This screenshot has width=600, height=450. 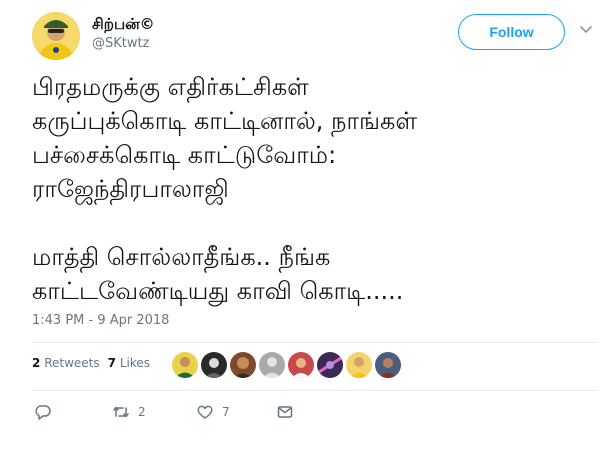 I want to click on envelope-icon, so click(x=285, y=412).